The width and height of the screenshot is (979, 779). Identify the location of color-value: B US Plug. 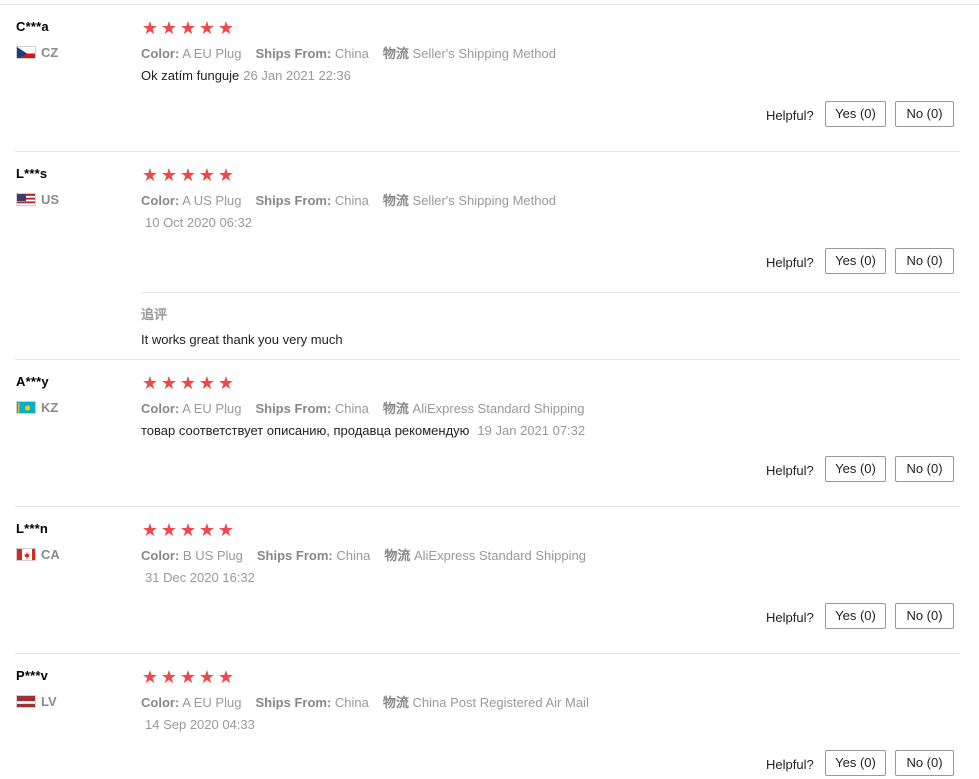
(212, 555).